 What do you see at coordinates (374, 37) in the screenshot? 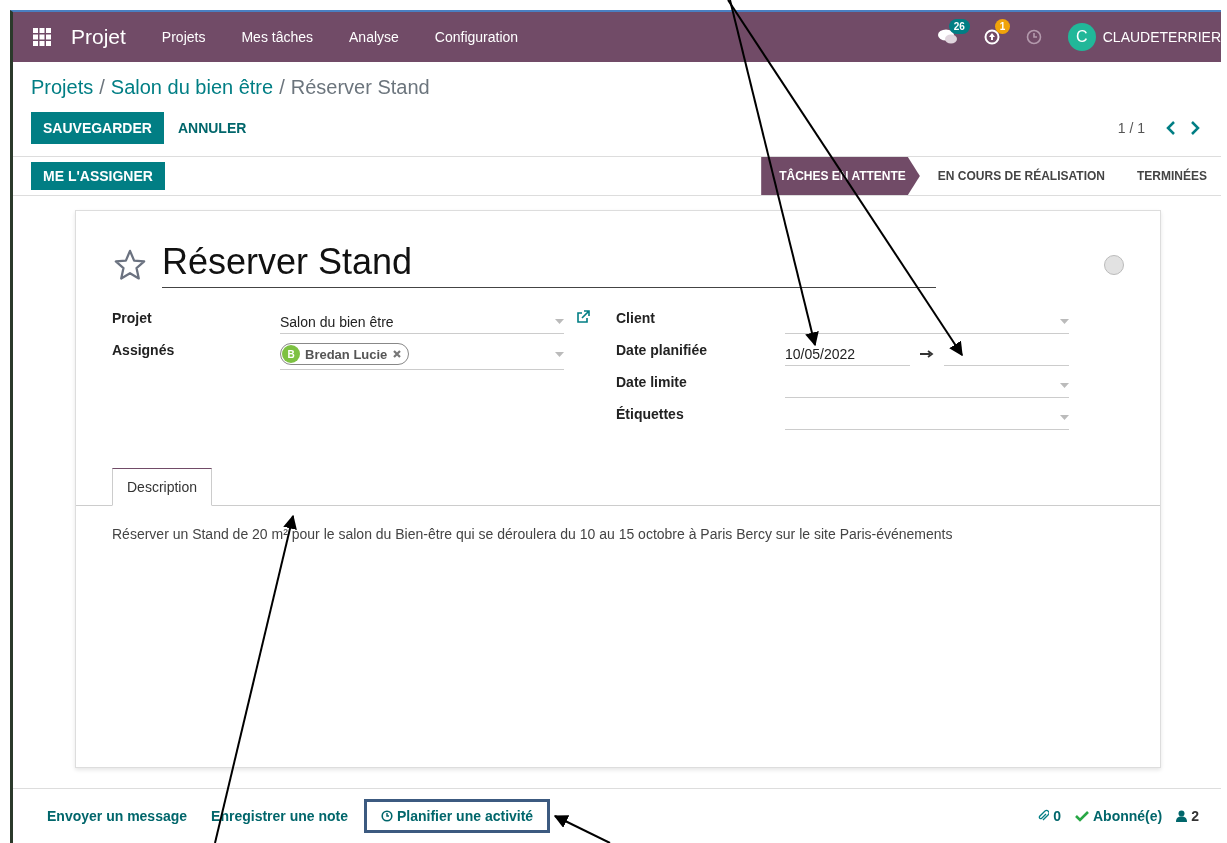
I see `menu-item: Analyse` at bounding box center [374, 37].